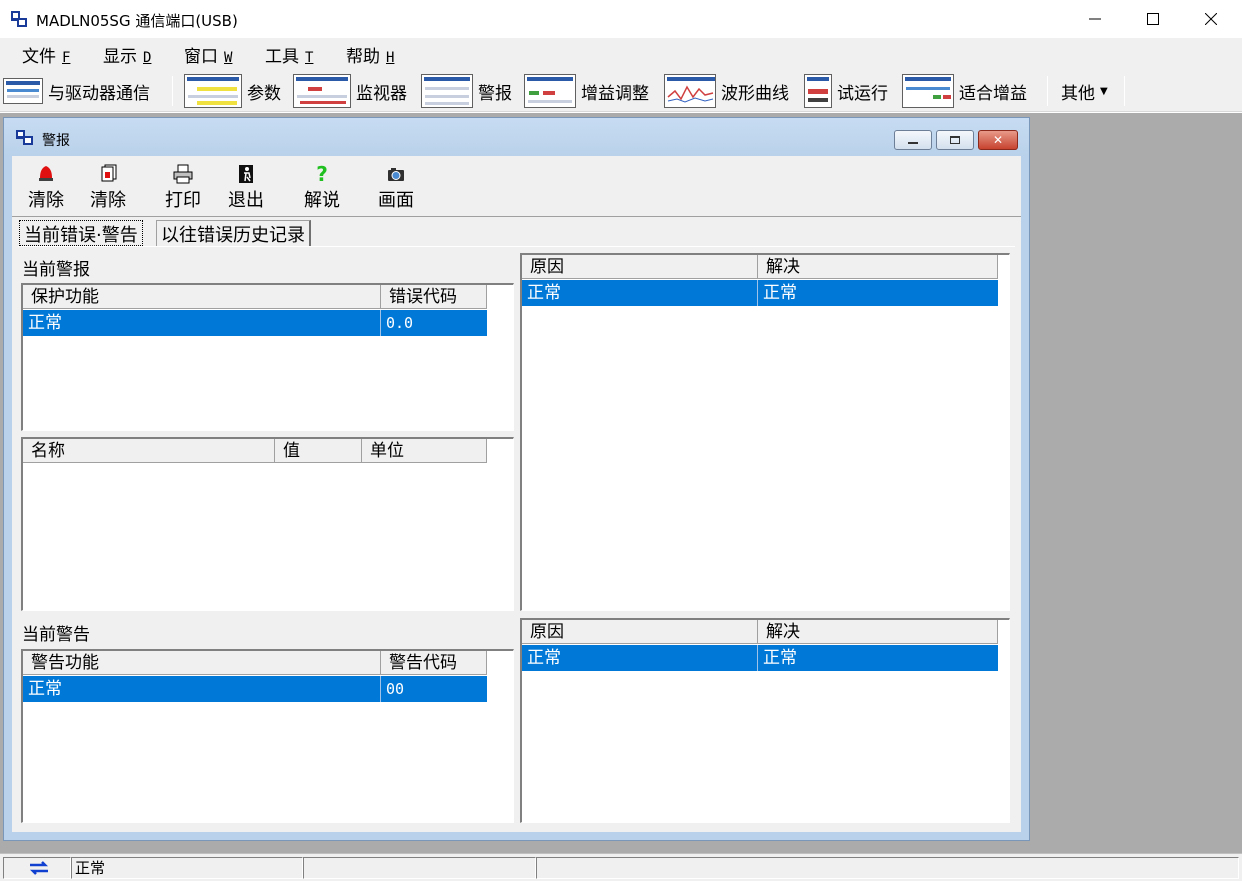 This screenshot has height=881, width=1242. I want to click on toolbar-more-label: 其他, so click(1078, 93).